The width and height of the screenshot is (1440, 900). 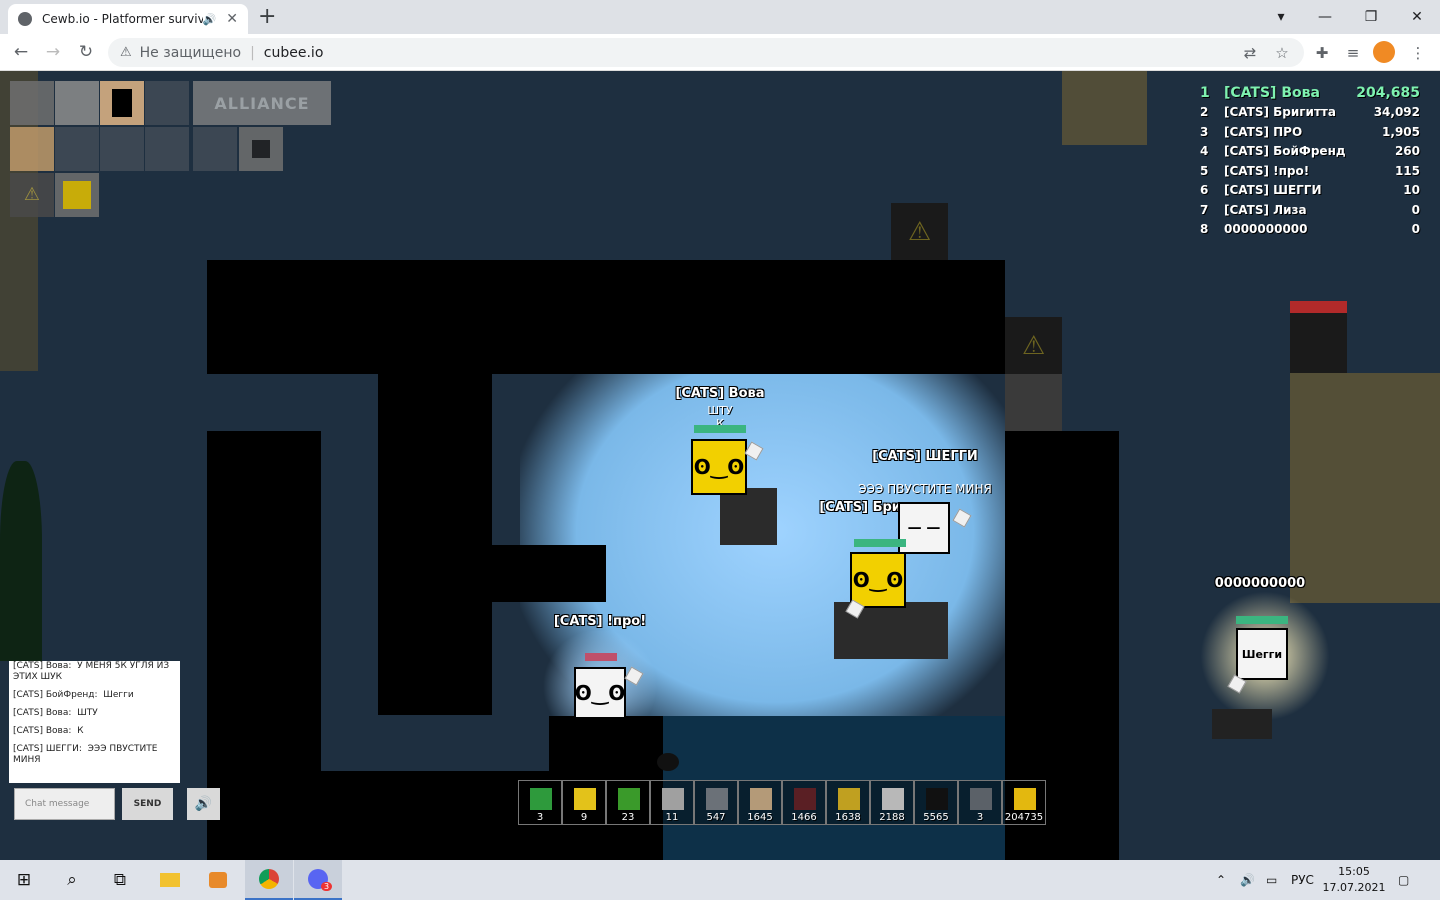 I want to click on build-slot-chest, so click(x=77, y=103).